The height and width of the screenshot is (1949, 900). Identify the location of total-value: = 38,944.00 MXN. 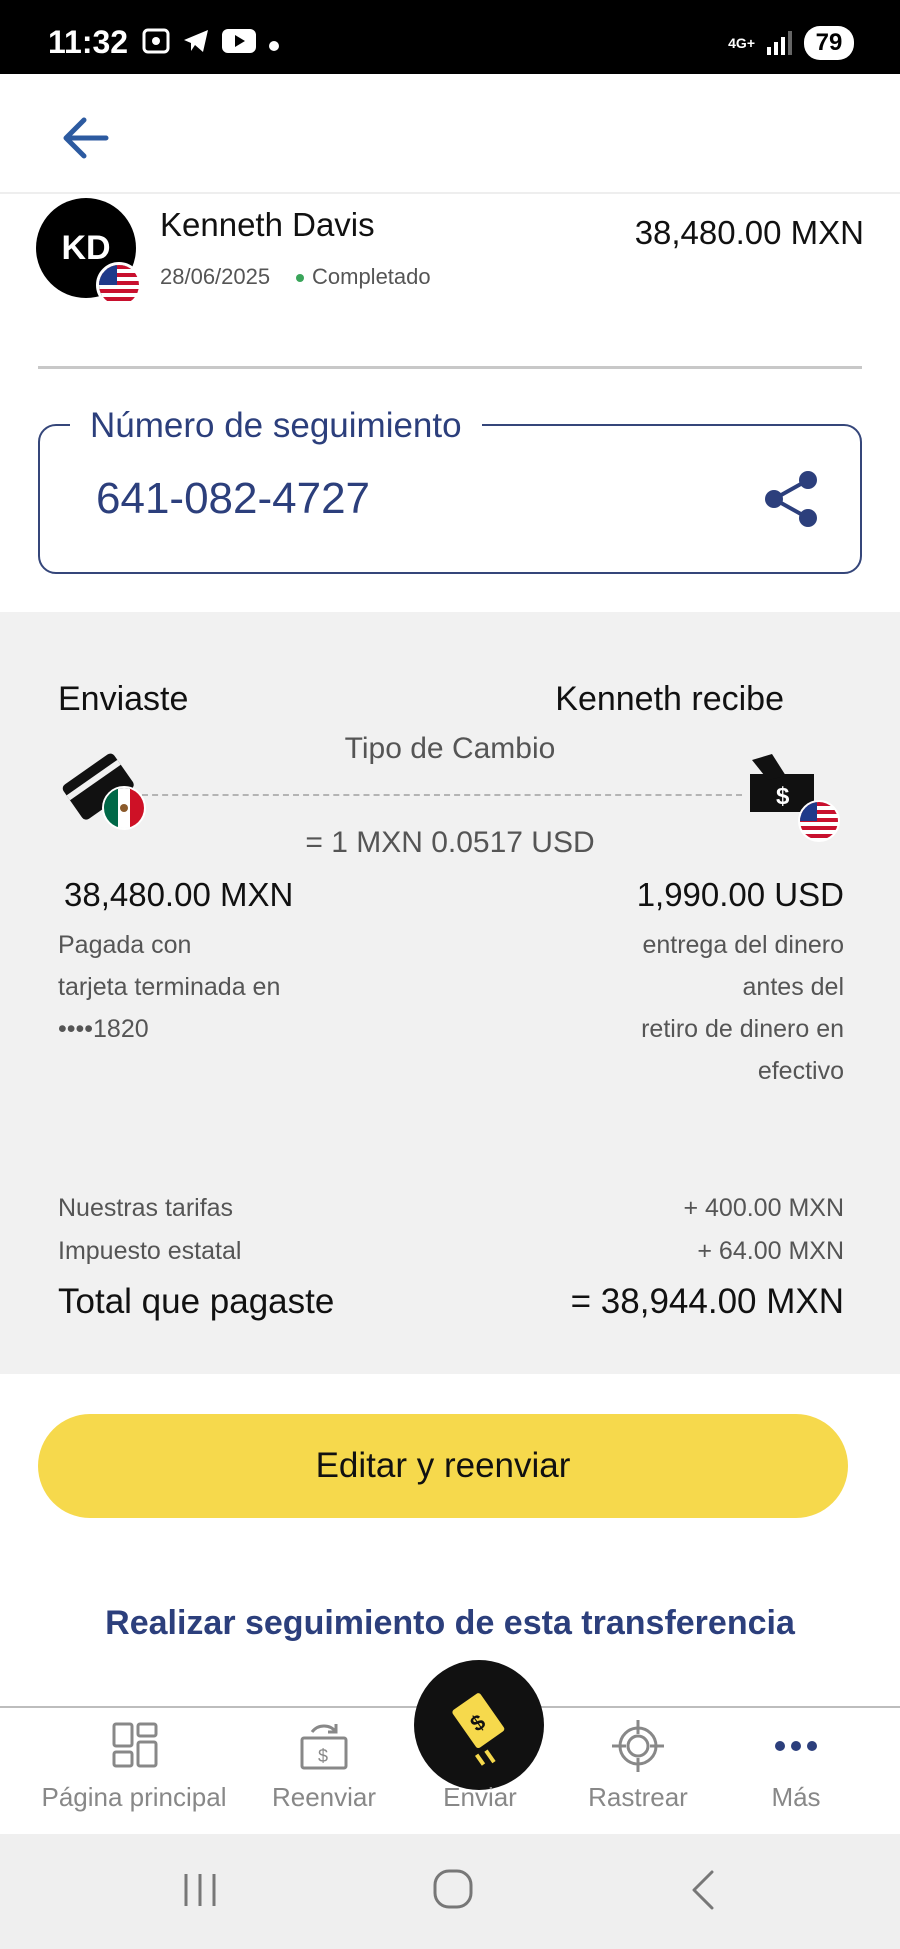
(707, 1301).